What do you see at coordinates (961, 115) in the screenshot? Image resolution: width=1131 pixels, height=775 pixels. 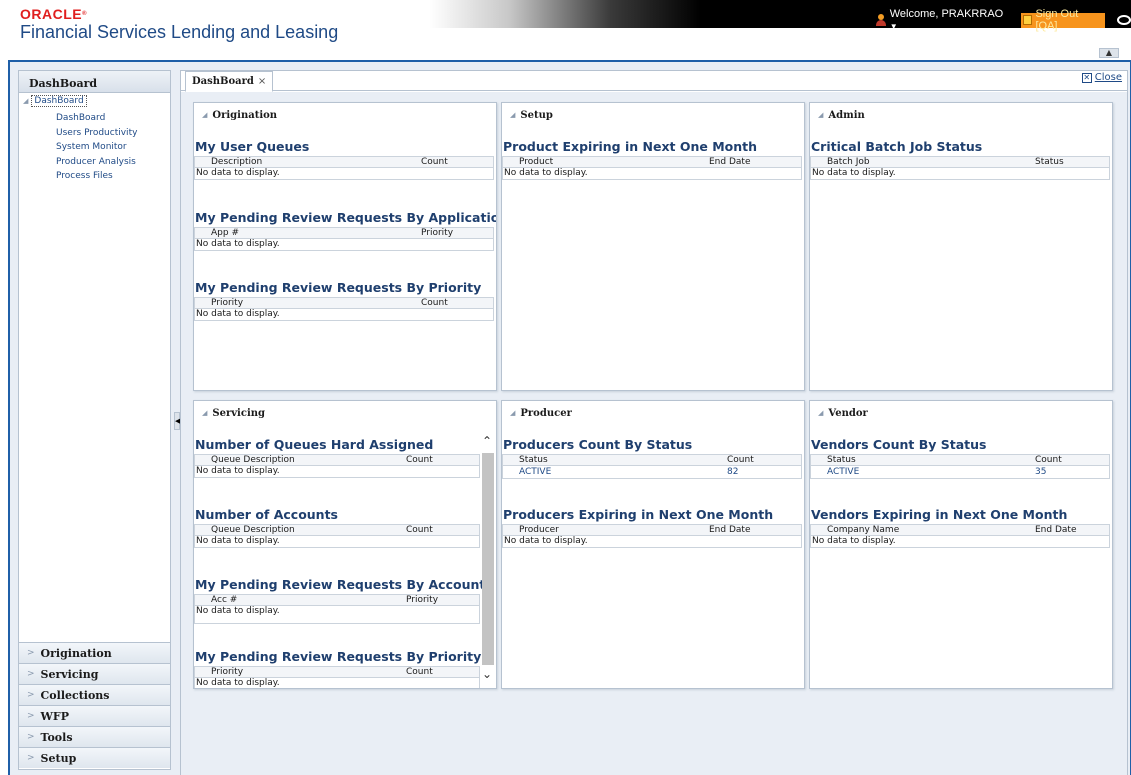 I see `panel-header: ◢ Admin` at bounding box center [961, 115].